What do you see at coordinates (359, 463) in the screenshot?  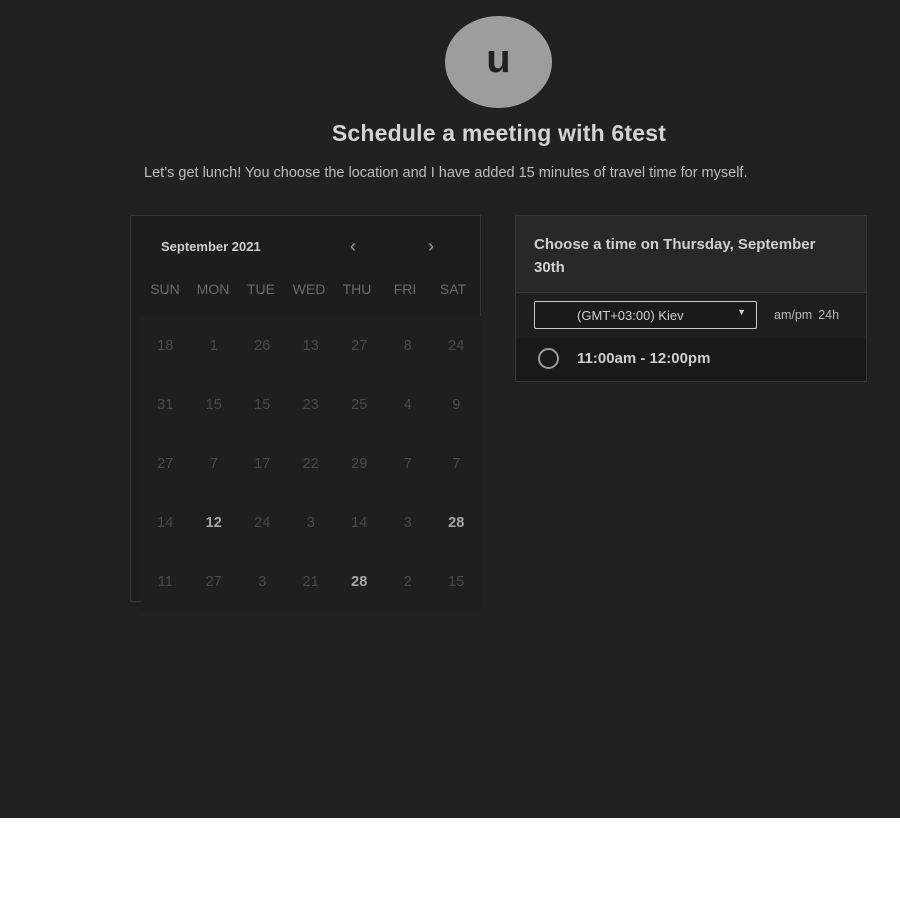 I see `calendar-day: 29` at bounding box center [359, 463].